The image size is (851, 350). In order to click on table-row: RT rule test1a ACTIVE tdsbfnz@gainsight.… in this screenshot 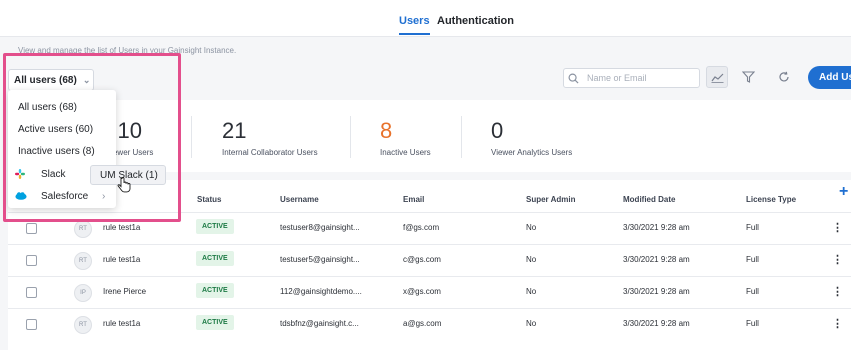, I will do `click(429, 324)`.